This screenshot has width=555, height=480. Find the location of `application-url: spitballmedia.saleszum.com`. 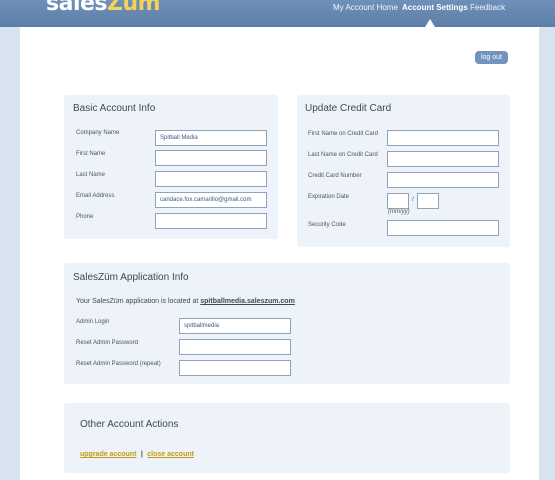

application-url: spitballmedia.saleszum.com is located at coordinates (247, 301).